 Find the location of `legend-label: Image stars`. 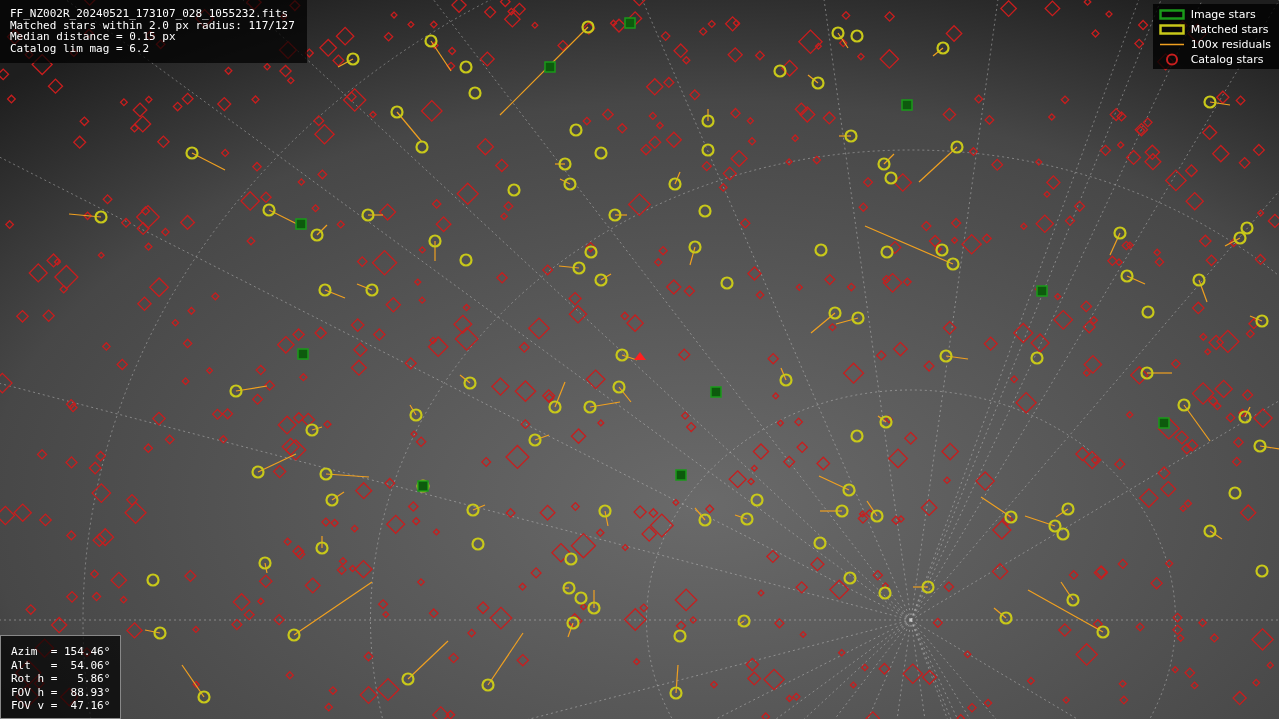

legend-label: Image stars is located at coordinates (1223, 14).